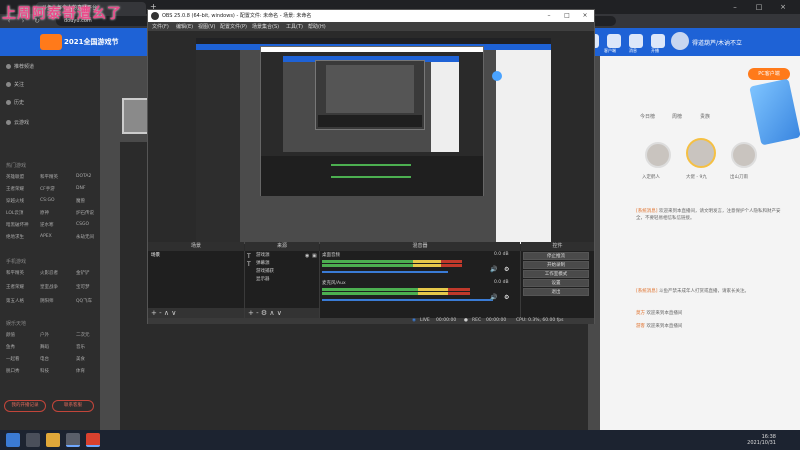  I want to click on category-link: 绝地求生, so click(15, 237).